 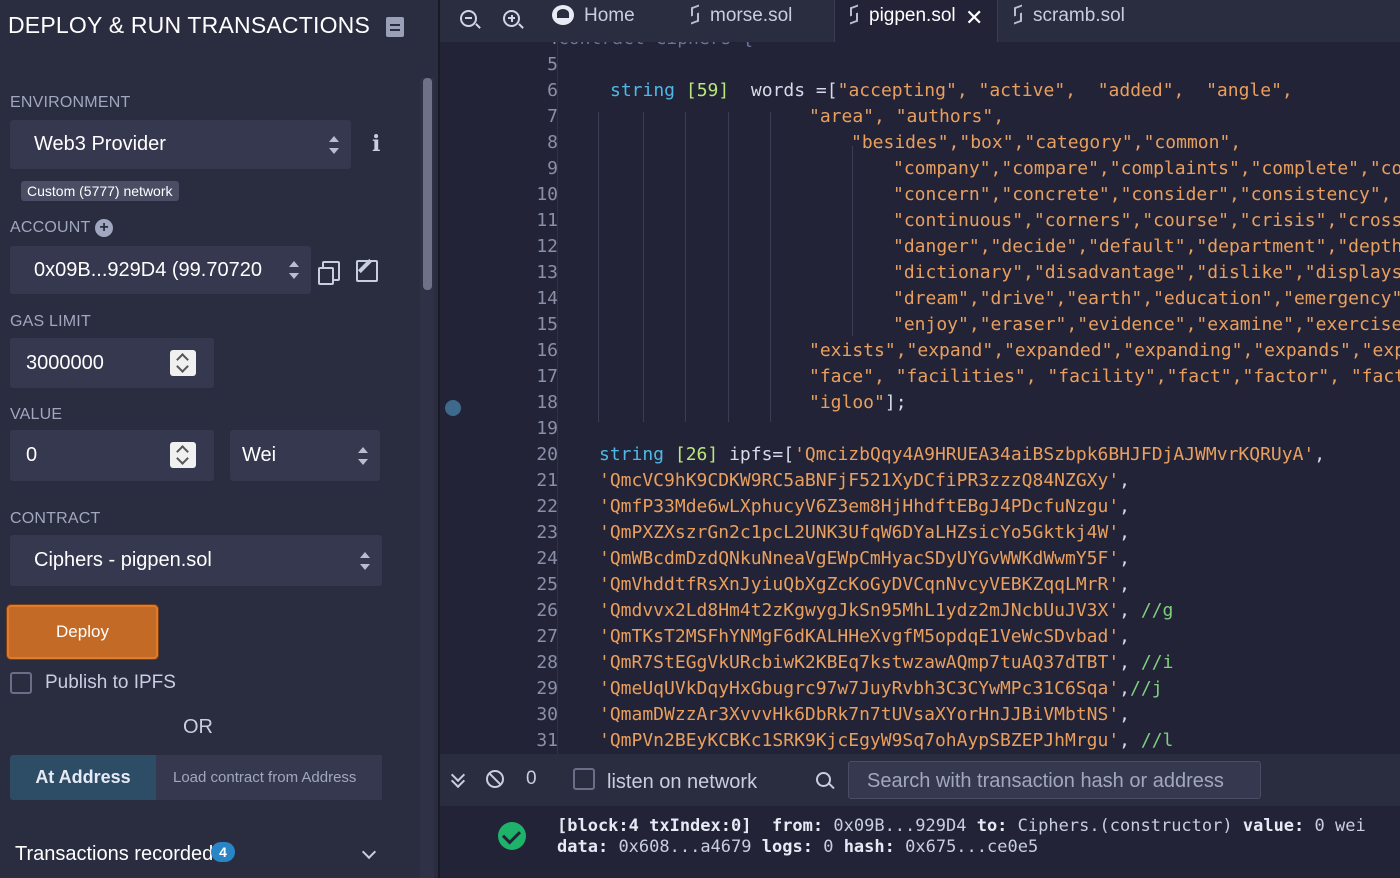 I want to click on line-number: 22, so click(x=547, y=506).